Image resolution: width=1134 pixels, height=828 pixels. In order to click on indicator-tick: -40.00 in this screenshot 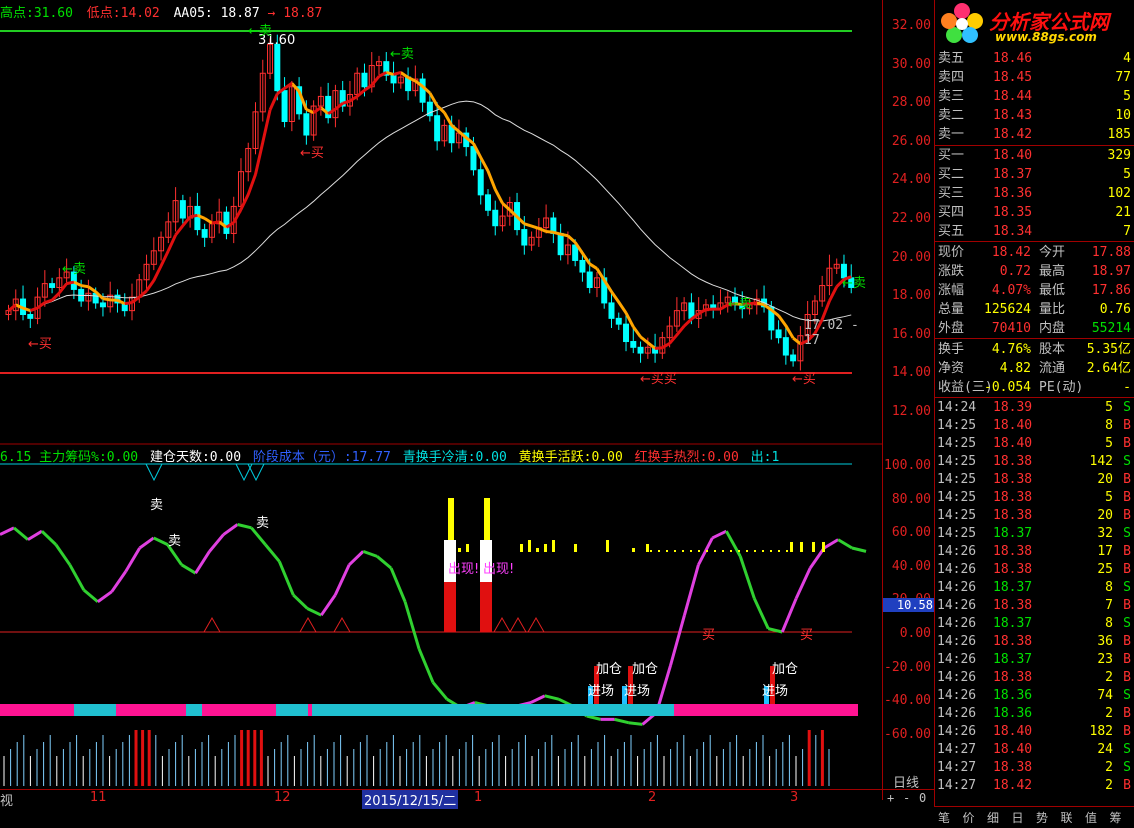, I will do `click(907, 701)`.